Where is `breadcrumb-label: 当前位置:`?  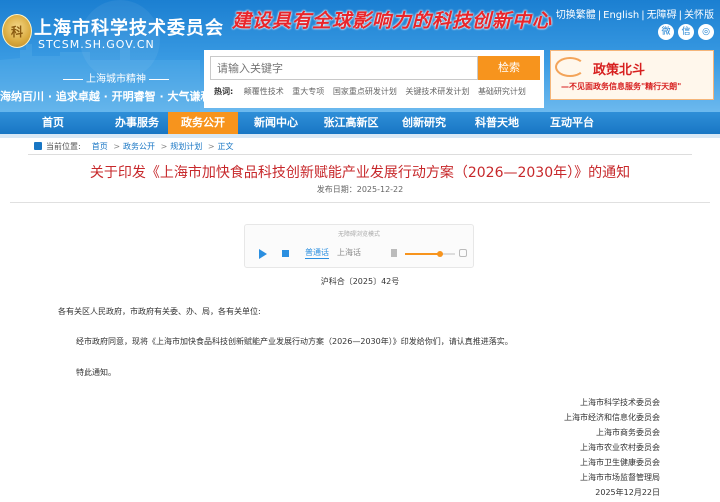 breadcrumb-label: 当前位置: is located at coordinates (63, 146).